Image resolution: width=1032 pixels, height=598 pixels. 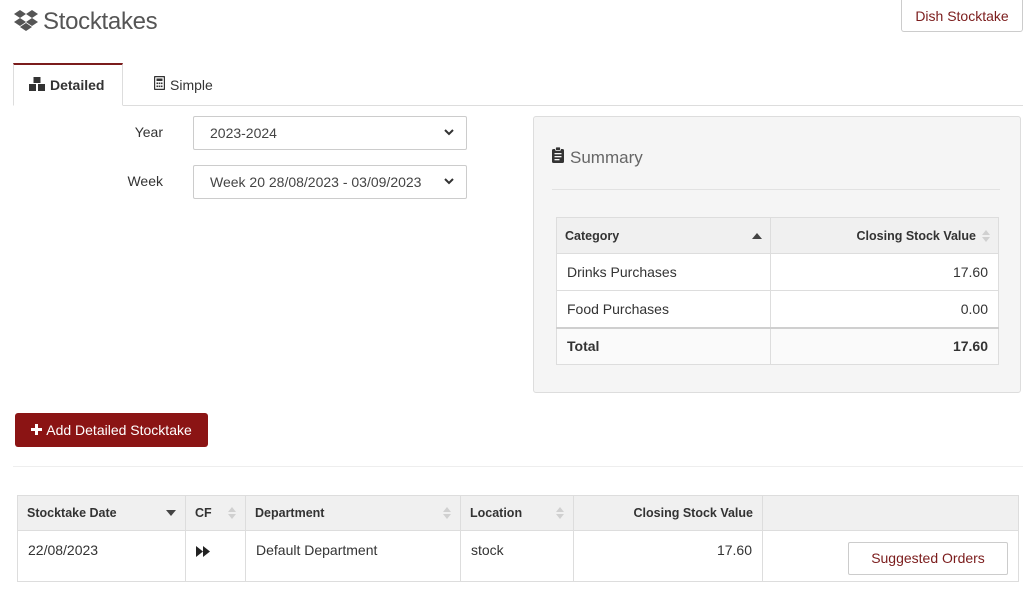 What do you see at coordinates (776, 189) in the screenshot?
I see `summary-divider` at bounding box center [776, 189].